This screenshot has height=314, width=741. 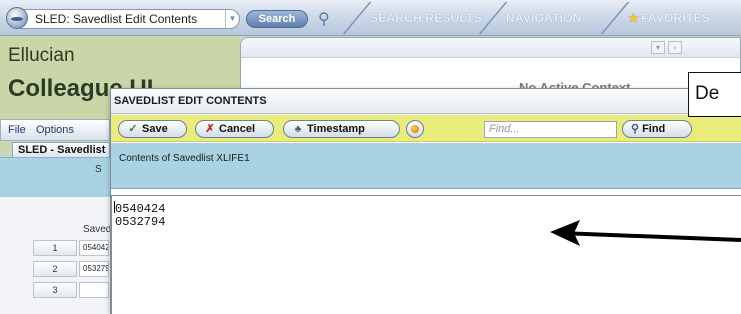 I want to click on ellucian-logo-icon, so click(x=17, y=18).